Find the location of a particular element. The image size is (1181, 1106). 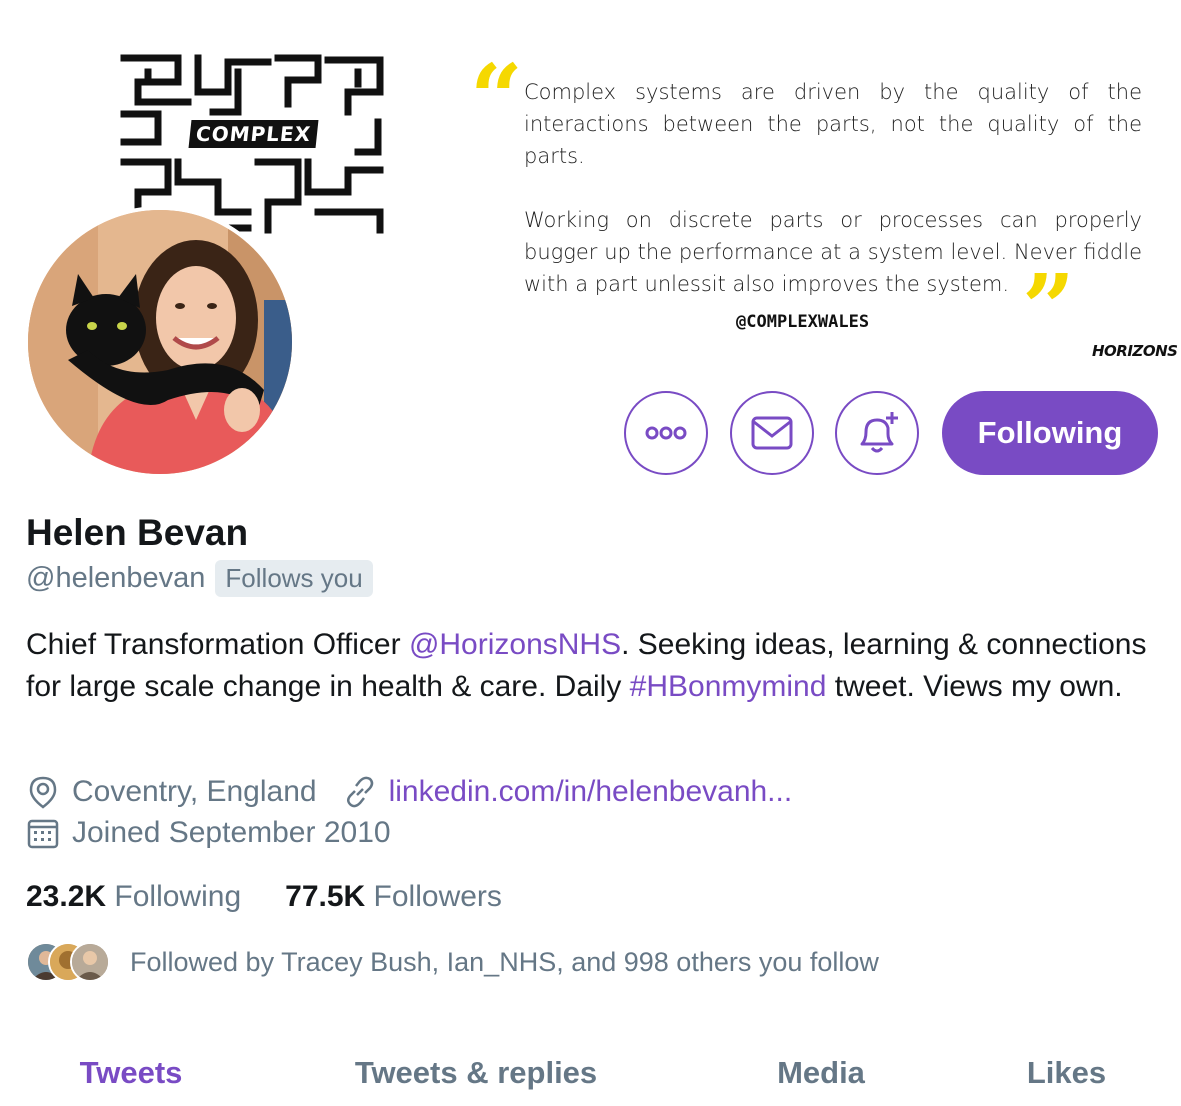

tab-tweets-and-replies: Tweets & replies is located at coordinates (476, 1073).